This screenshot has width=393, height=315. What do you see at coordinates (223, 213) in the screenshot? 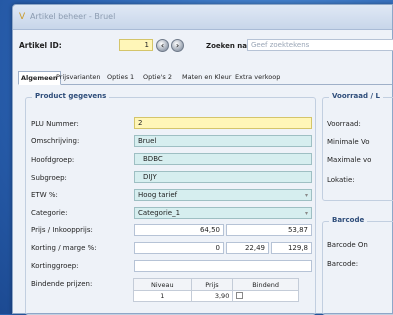
I see `categorie-select: Categorie_1 ▾` at bounding box center [223, 213].